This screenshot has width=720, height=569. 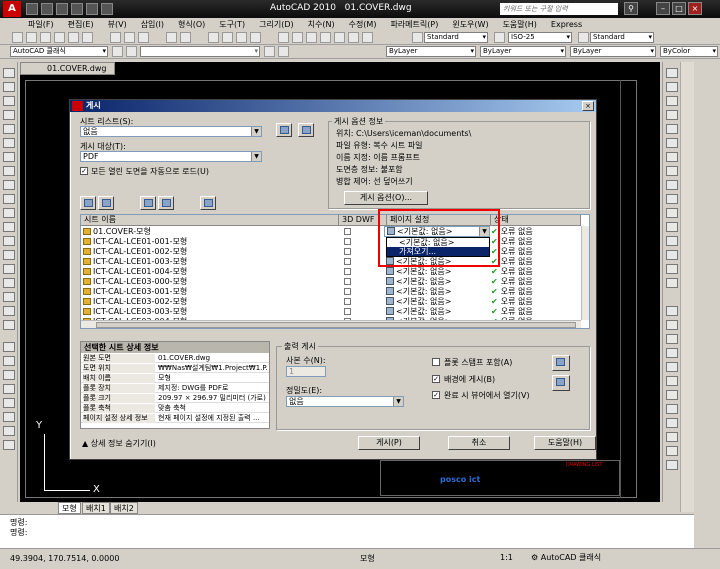 I want to click on table-row: ICT-CAL-LCE01-002-모형가져오기...✔오류 없음, so click(x=335, y=252).